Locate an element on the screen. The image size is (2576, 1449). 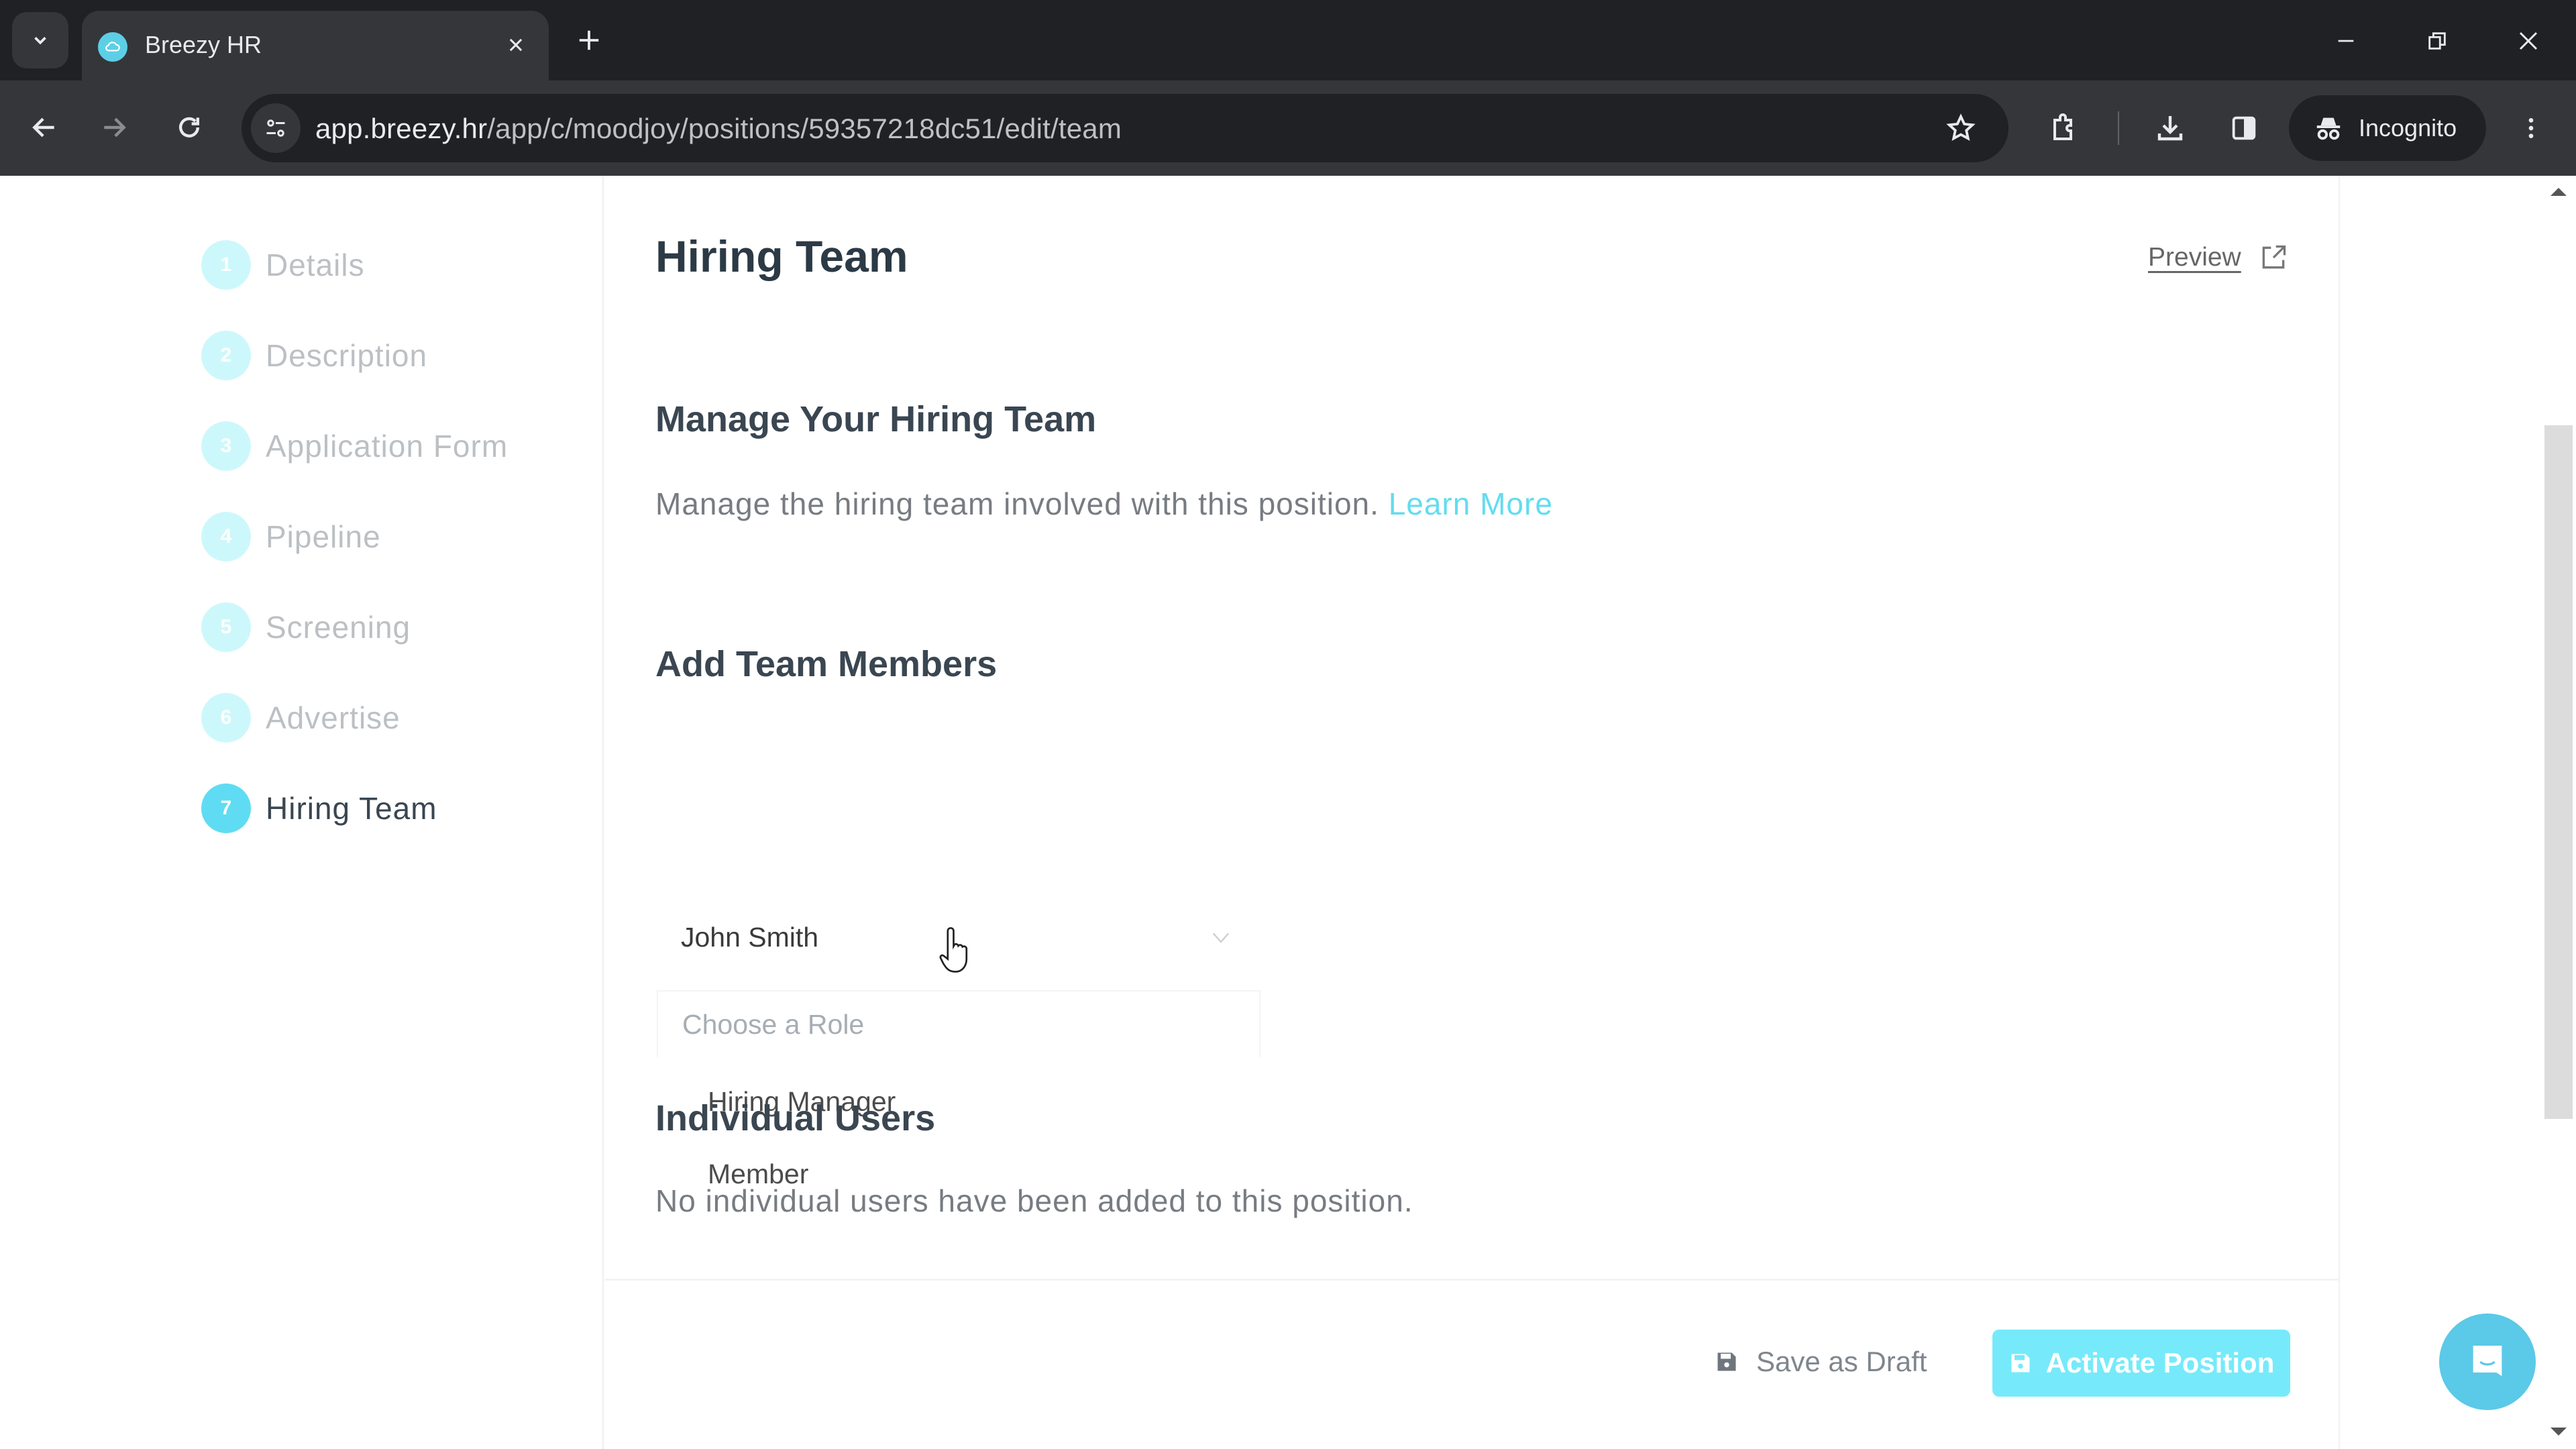
step-label: Screening is located at coordinates (338, 627).